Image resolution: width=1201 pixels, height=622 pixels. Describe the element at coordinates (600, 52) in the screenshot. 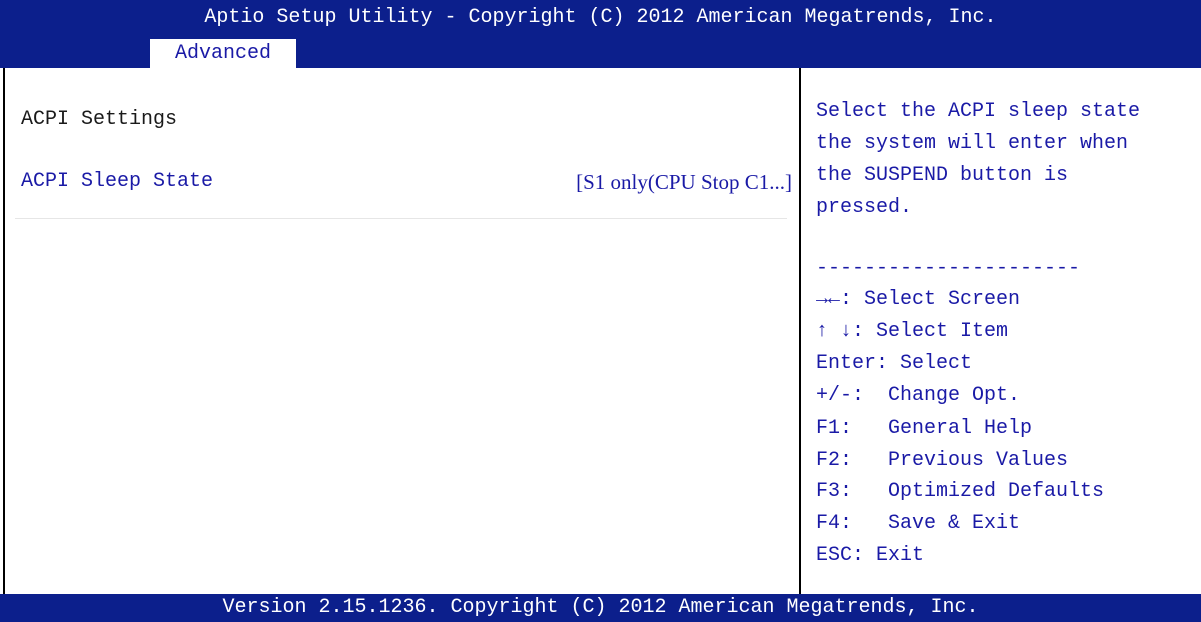

I see `tab-bar: Advanced` at that location.